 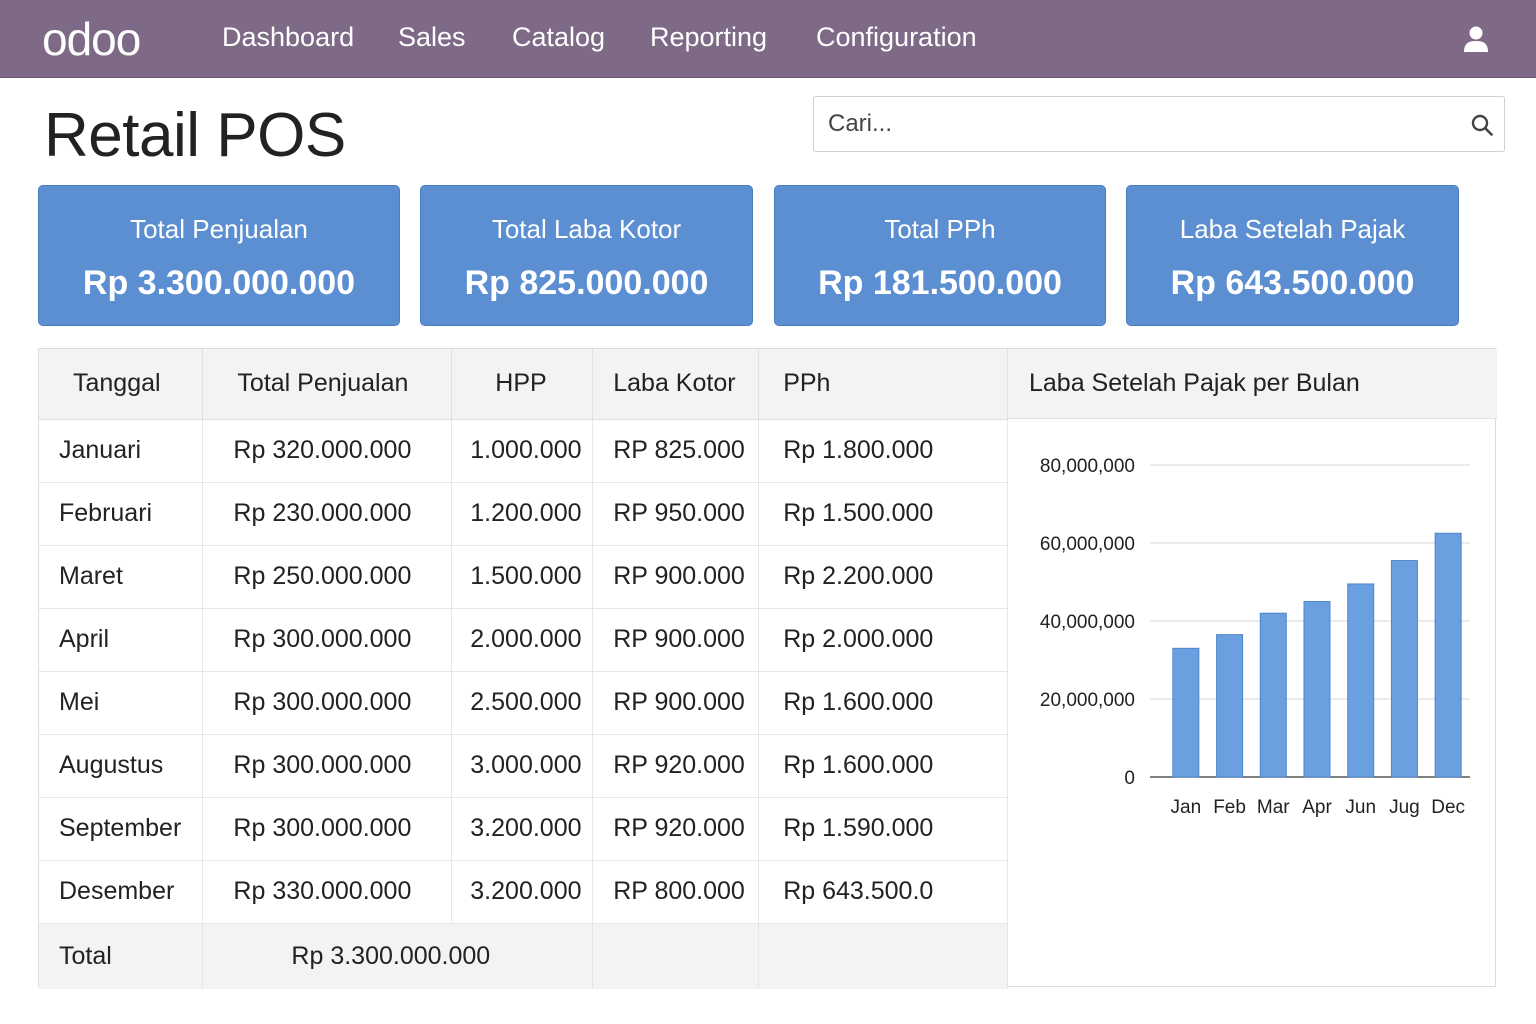 What do you see at coordinates (676, 892) in the screenshot?
I see `cell-laba-kotor: RP 800.000` at bounding box center [676, 892].